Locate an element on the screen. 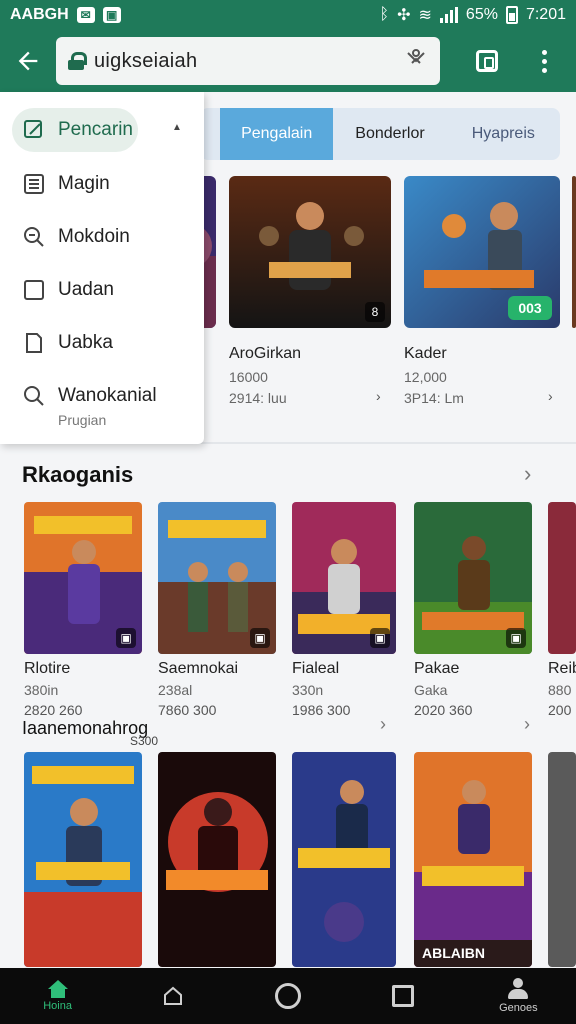 The width and height of the screenshot is (576, 1024). tab-pengalain: Pengalain is located at coordinates (277, 134).